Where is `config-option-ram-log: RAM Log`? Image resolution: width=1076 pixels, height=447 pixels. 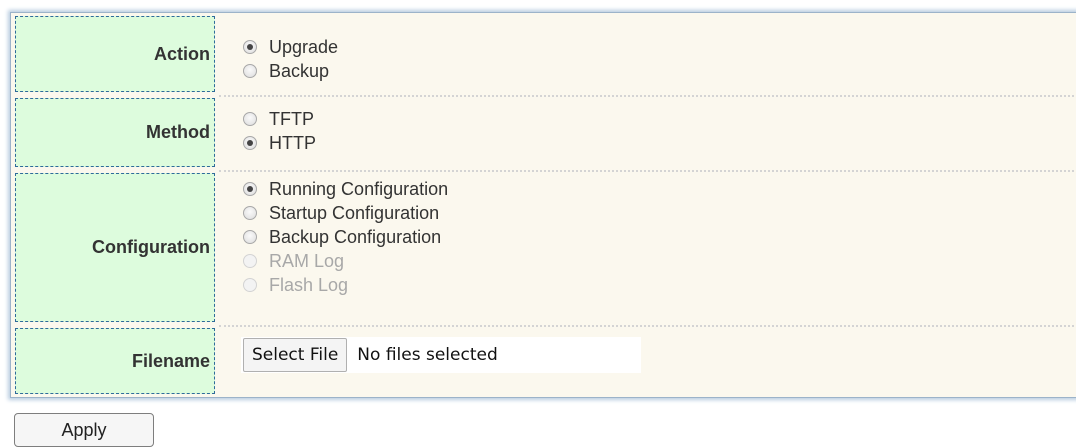 config-option-ram-log: RAM Log is located at coordinates (345, 261).